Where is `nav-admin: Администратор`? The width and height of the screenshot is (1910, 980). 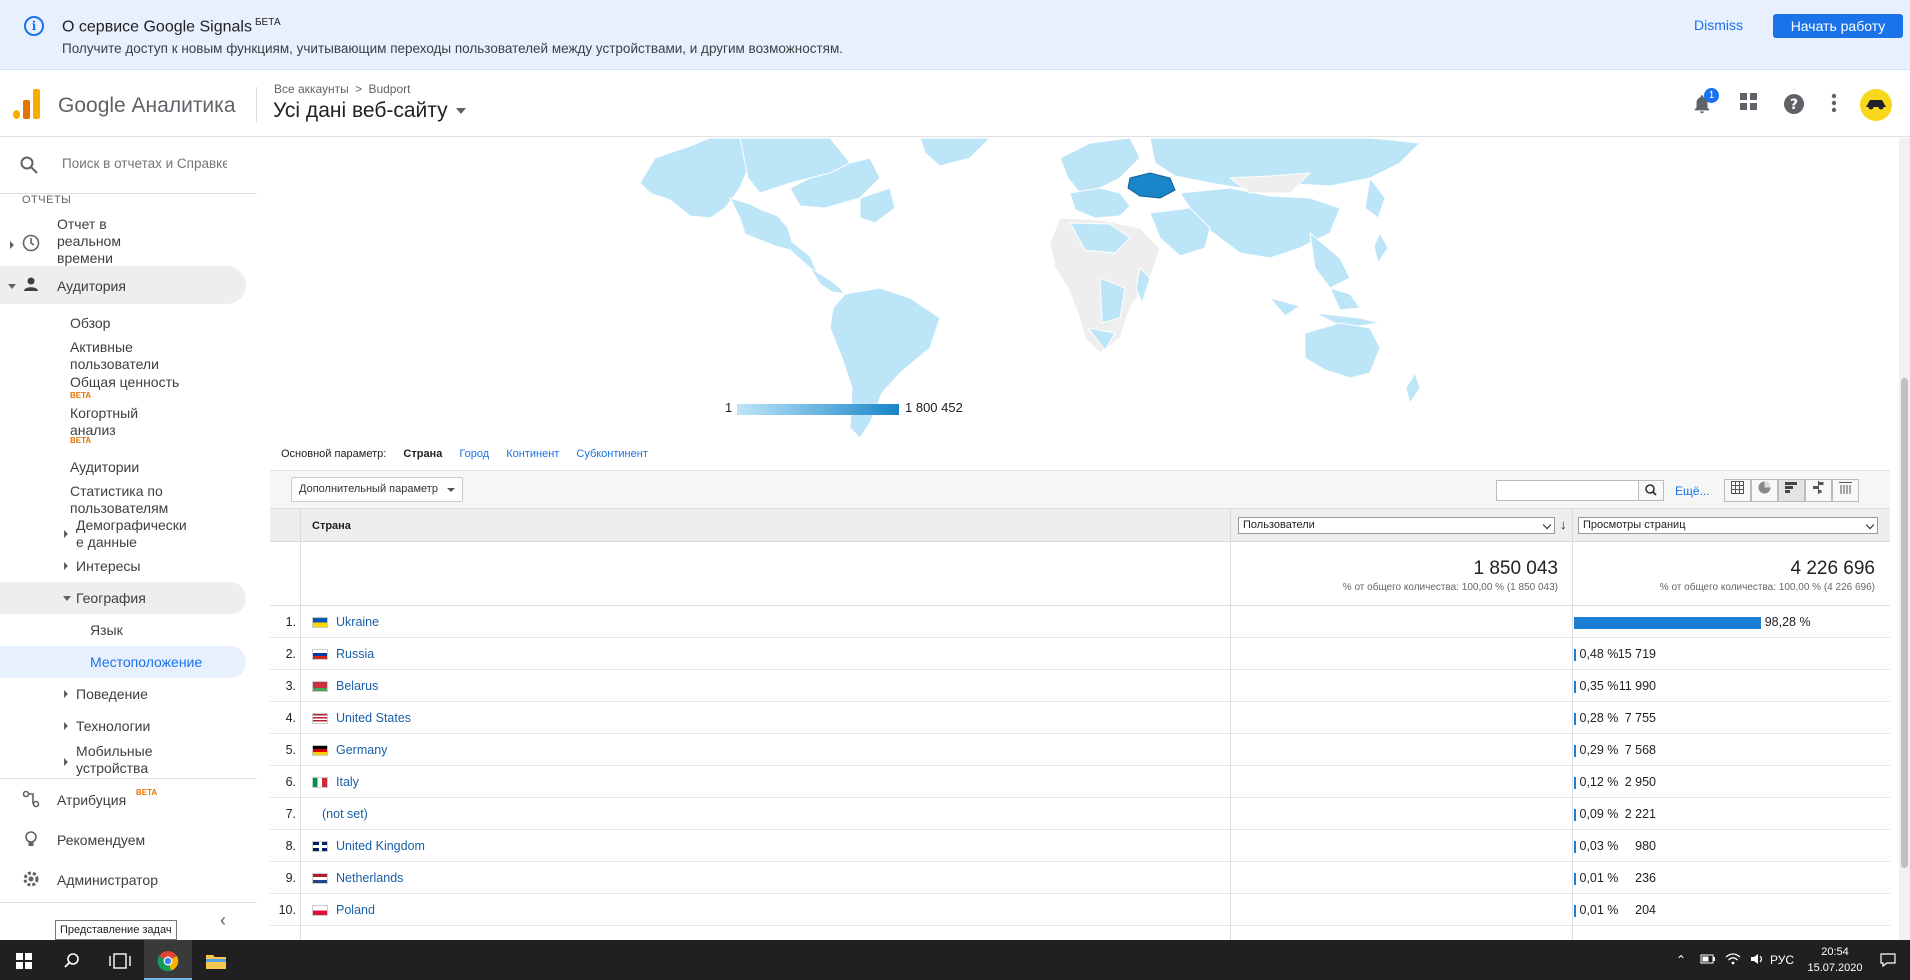
nav-admin: Администратор is located at coordinates (107, 880).